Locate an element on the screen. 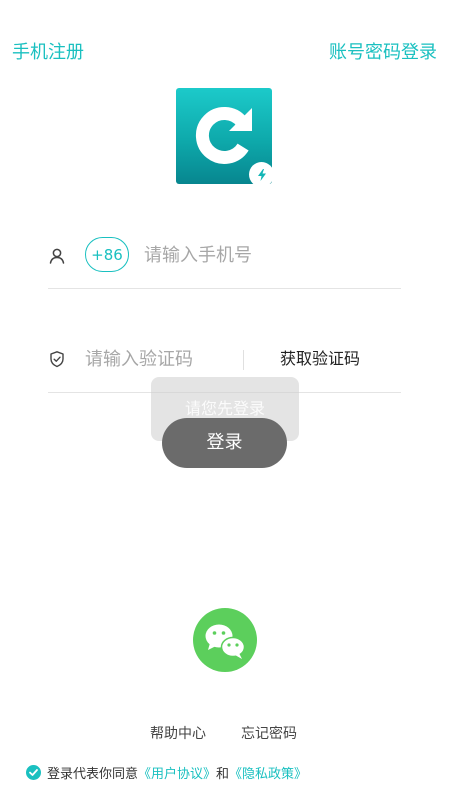 This screenshot has width=450, height=800. lightning-badge is located at coordinates (261, 174).